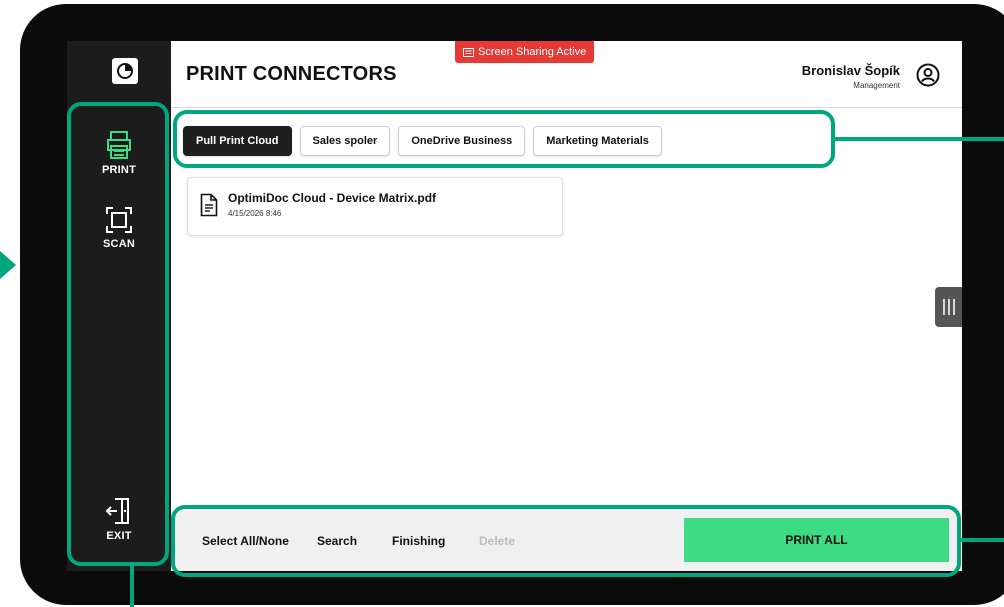 This screenshot has width=1004, height=607. Describe the element at coordinates (209, 205) in the screenshot. I see `document-icon` at that location.